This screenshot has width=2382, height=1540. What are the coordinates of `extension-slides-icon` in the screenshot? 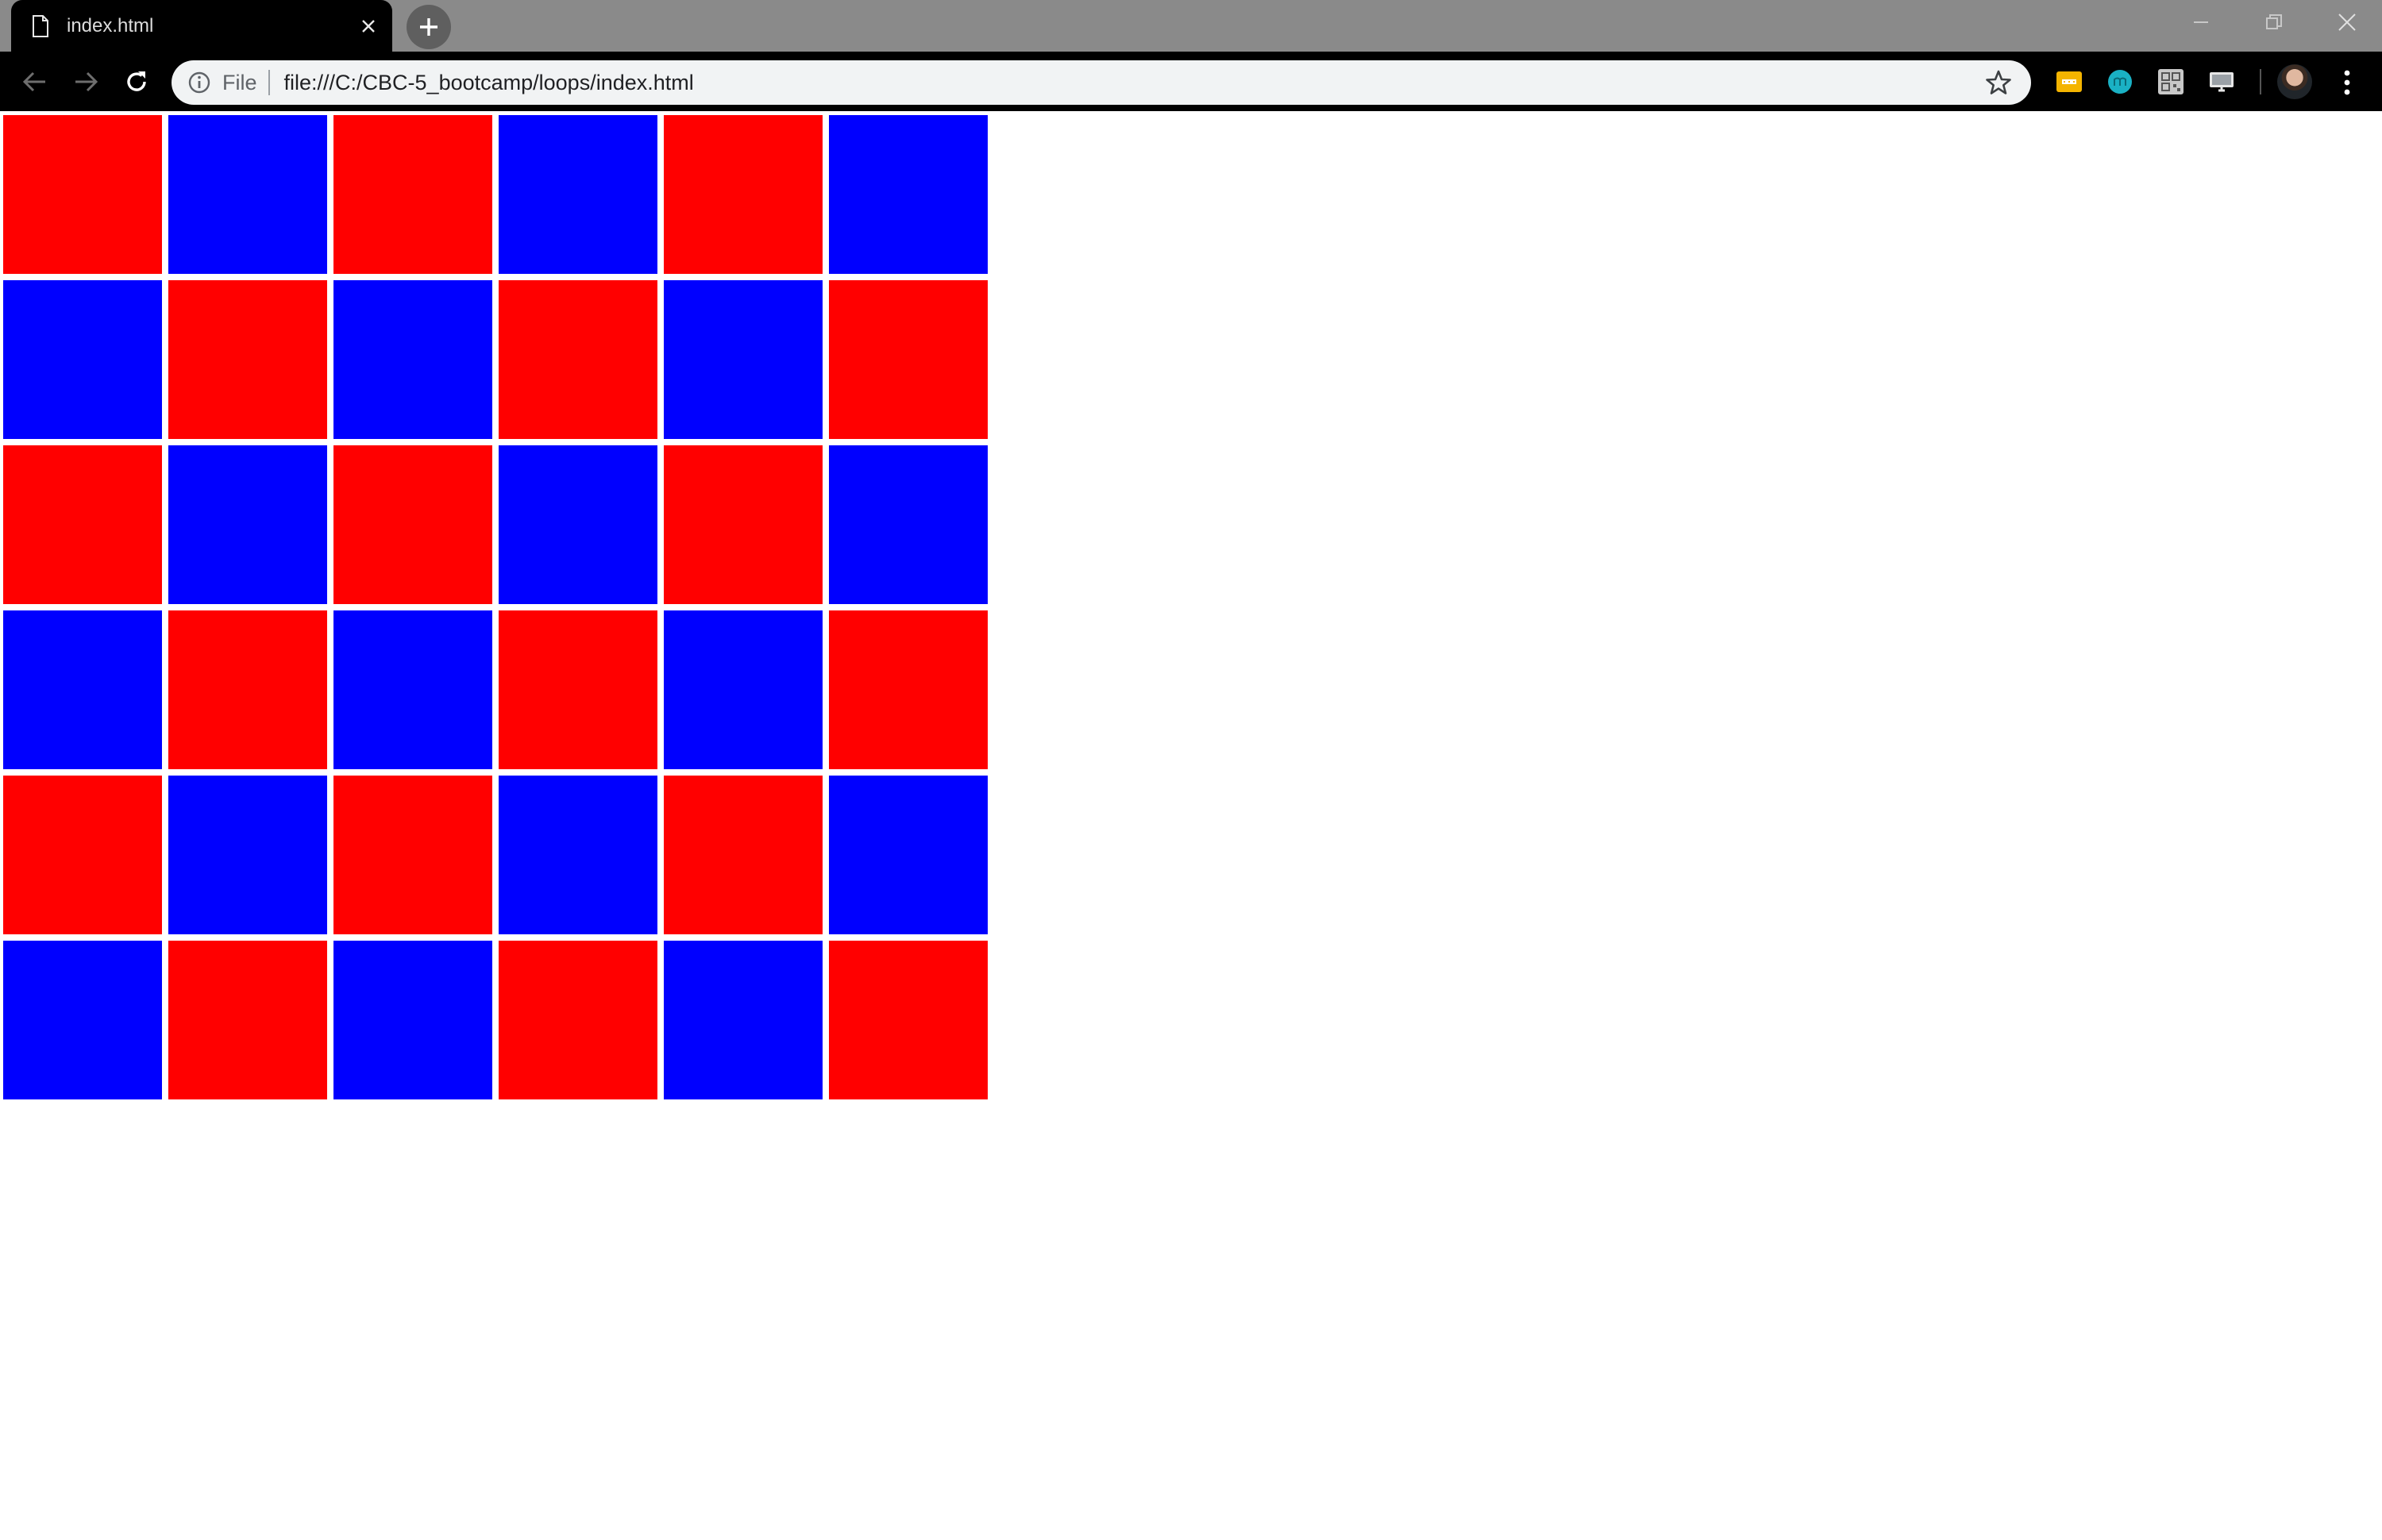 It's located at (2069, 82).